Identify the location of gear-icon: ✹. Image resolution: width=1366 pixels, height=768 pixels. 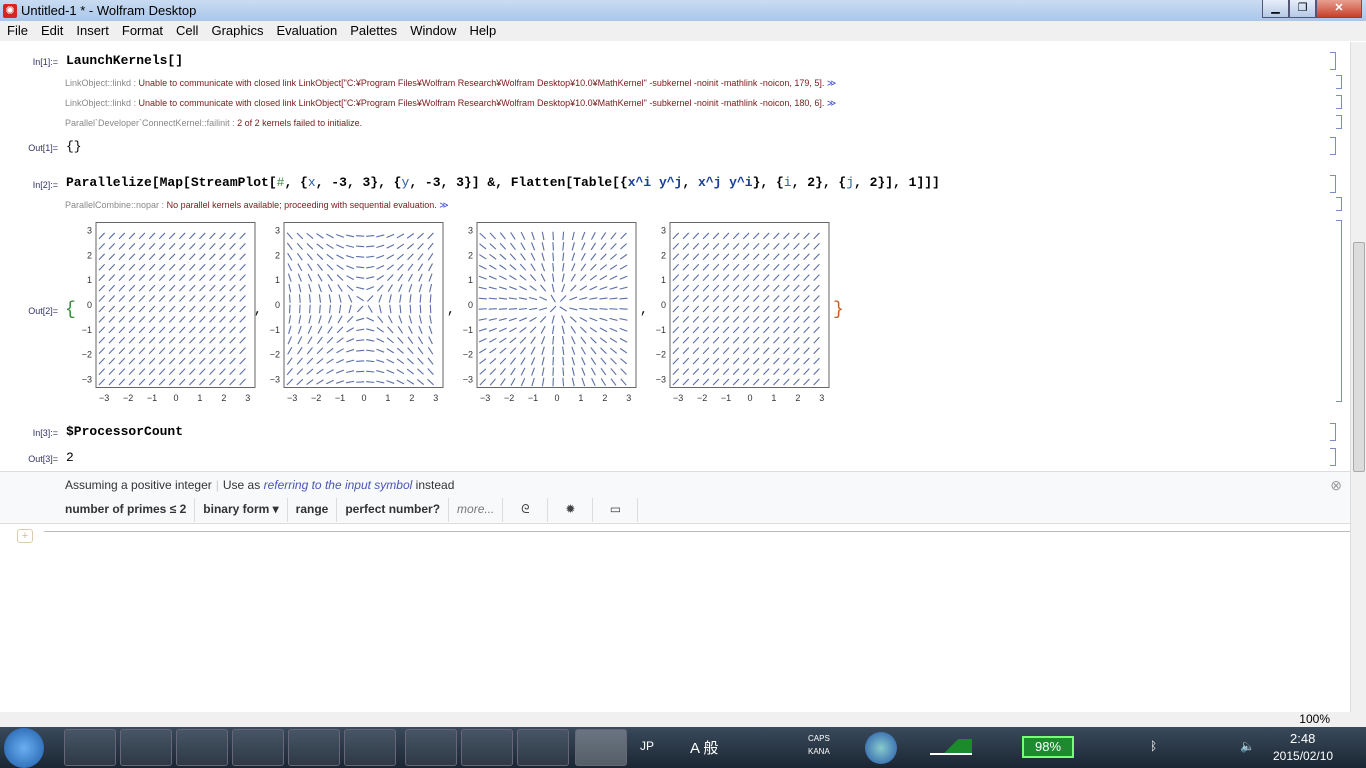
(571, 510).